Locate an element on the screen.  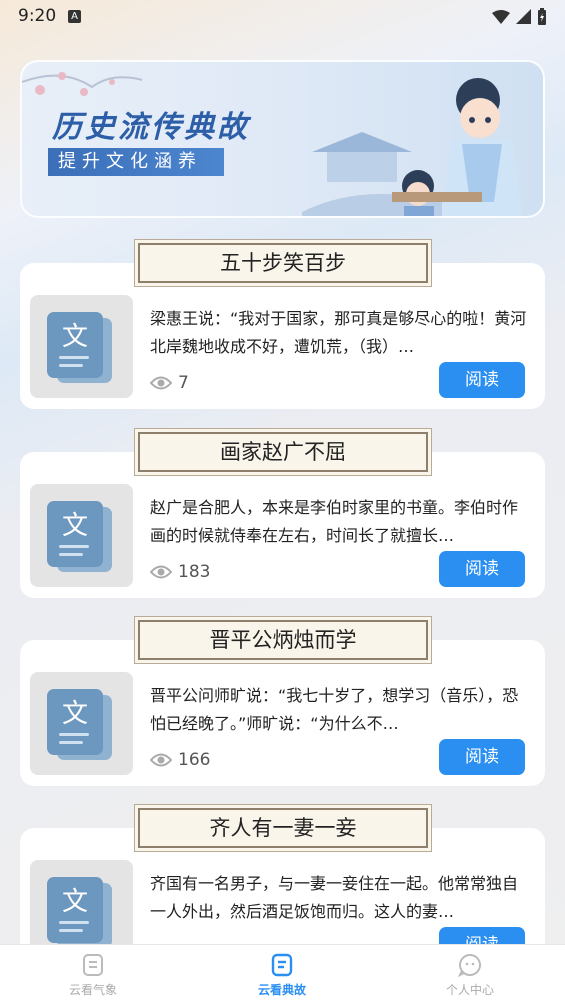
story-title: 齐人有一妻一妾 is located at coordinates (283, 828).